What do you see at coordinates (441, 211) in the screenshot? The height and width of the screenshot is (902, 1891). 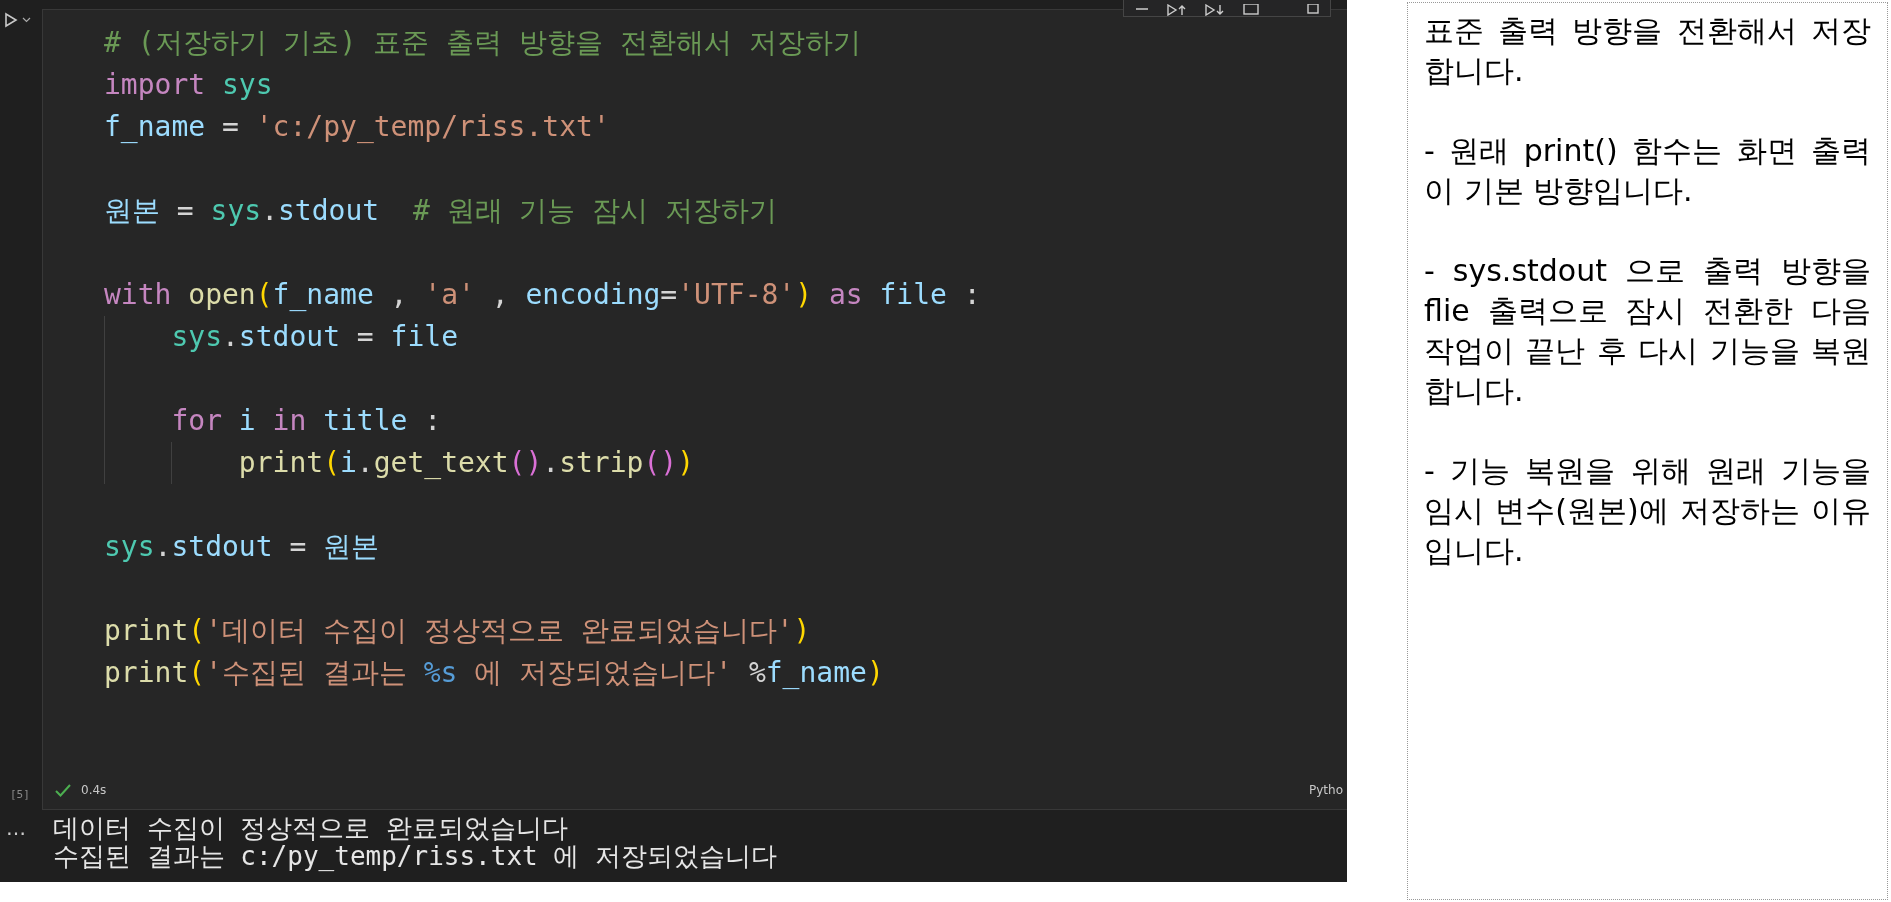 I see `code-line: 원본 = sys.stdout # 원래 기능 잠시 저장하기` at bounding box center [441, 211].